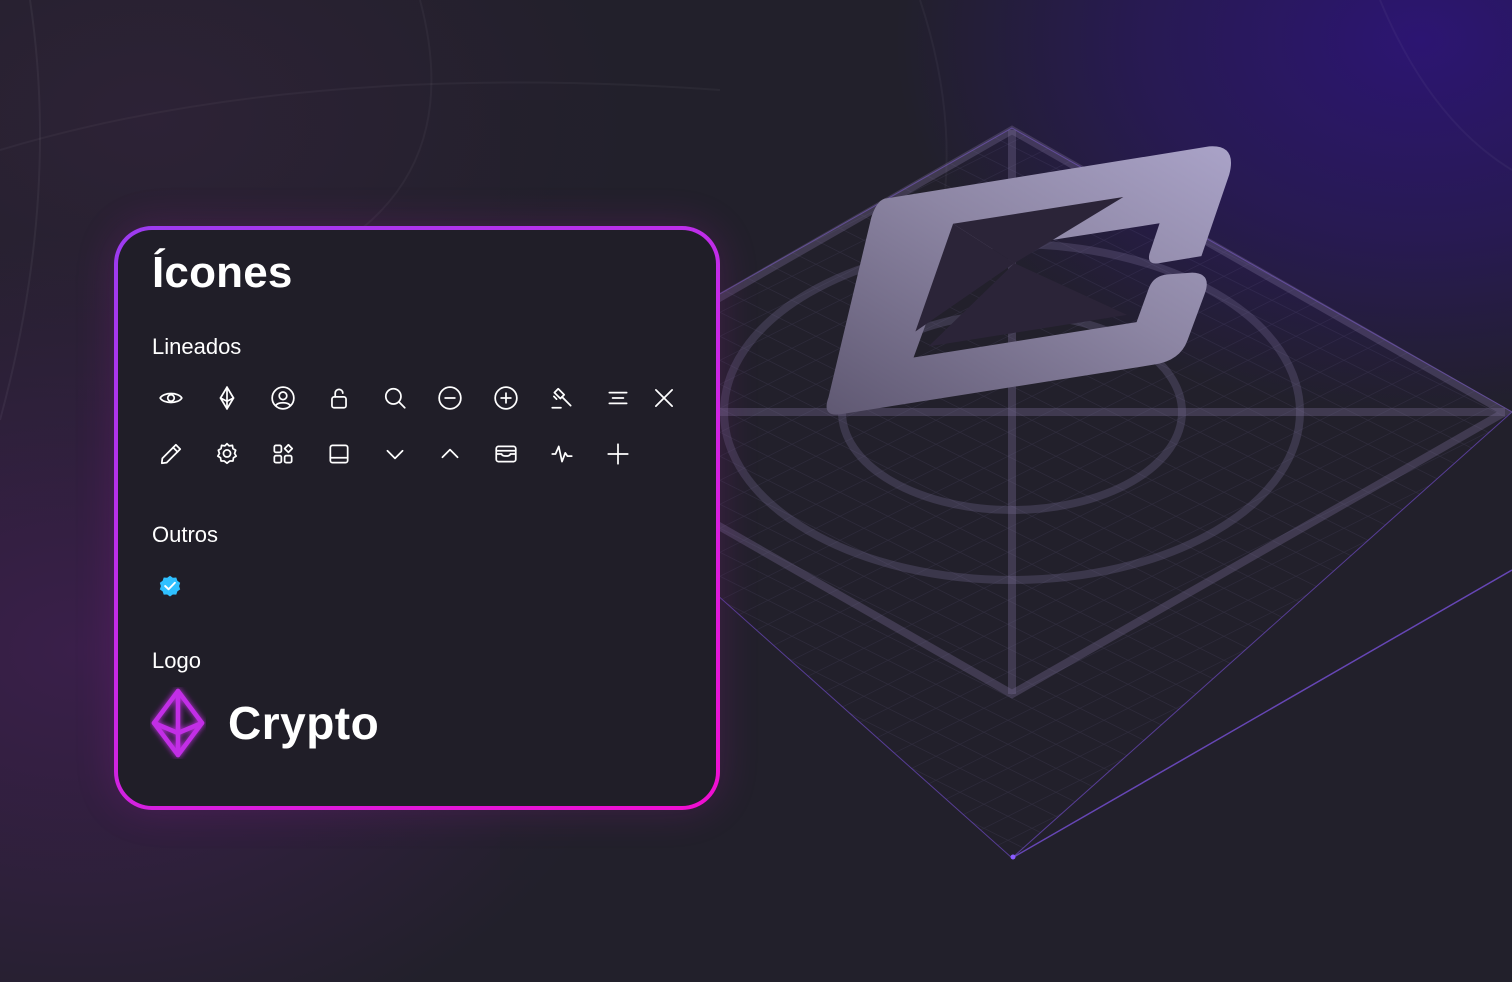 Image resolution: width=1512 pixels, height=982 pixels. What do you see at coordinates (450, 454) in the screenshot?
I see `chevron-up-icon` at bounding box center [450, 454].